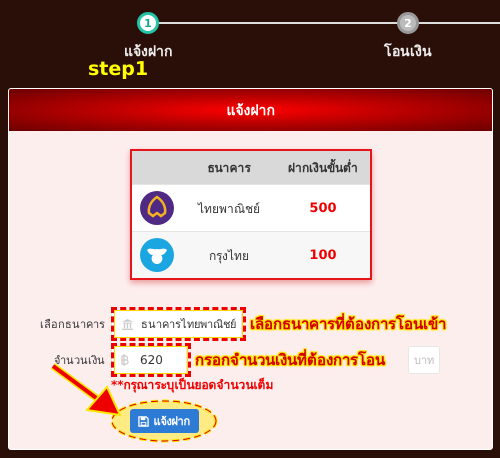 This screenshot has height=458, width=500. What do you see at coordinates (290, 359) in the screenshot?
I see `annotation-text: กรอกจำนวนเงินที่ต้องการโอน` at bounding box center [290, 359].